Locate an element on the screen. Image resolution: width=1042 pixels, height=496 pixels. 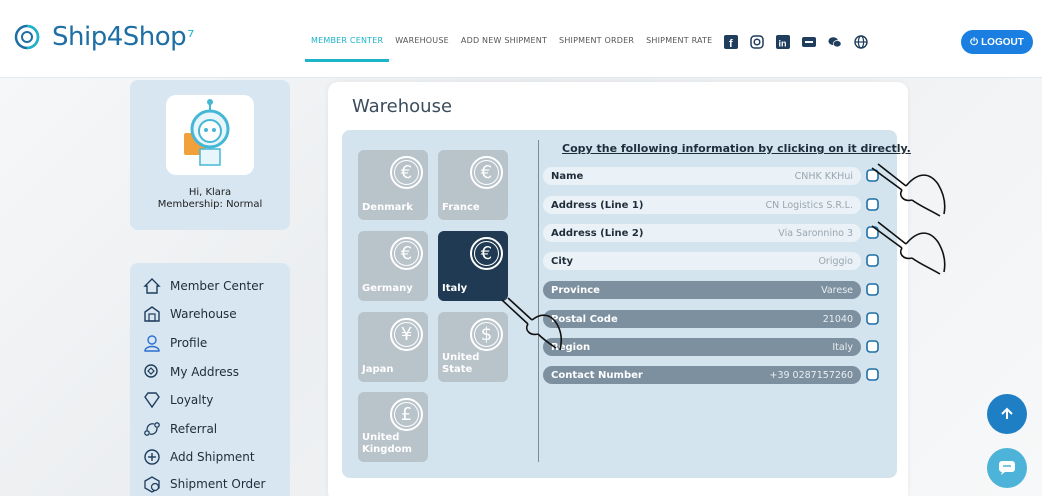
sidebar-item-add-shipment: Add Shipment is located at coordinates (198, 457).